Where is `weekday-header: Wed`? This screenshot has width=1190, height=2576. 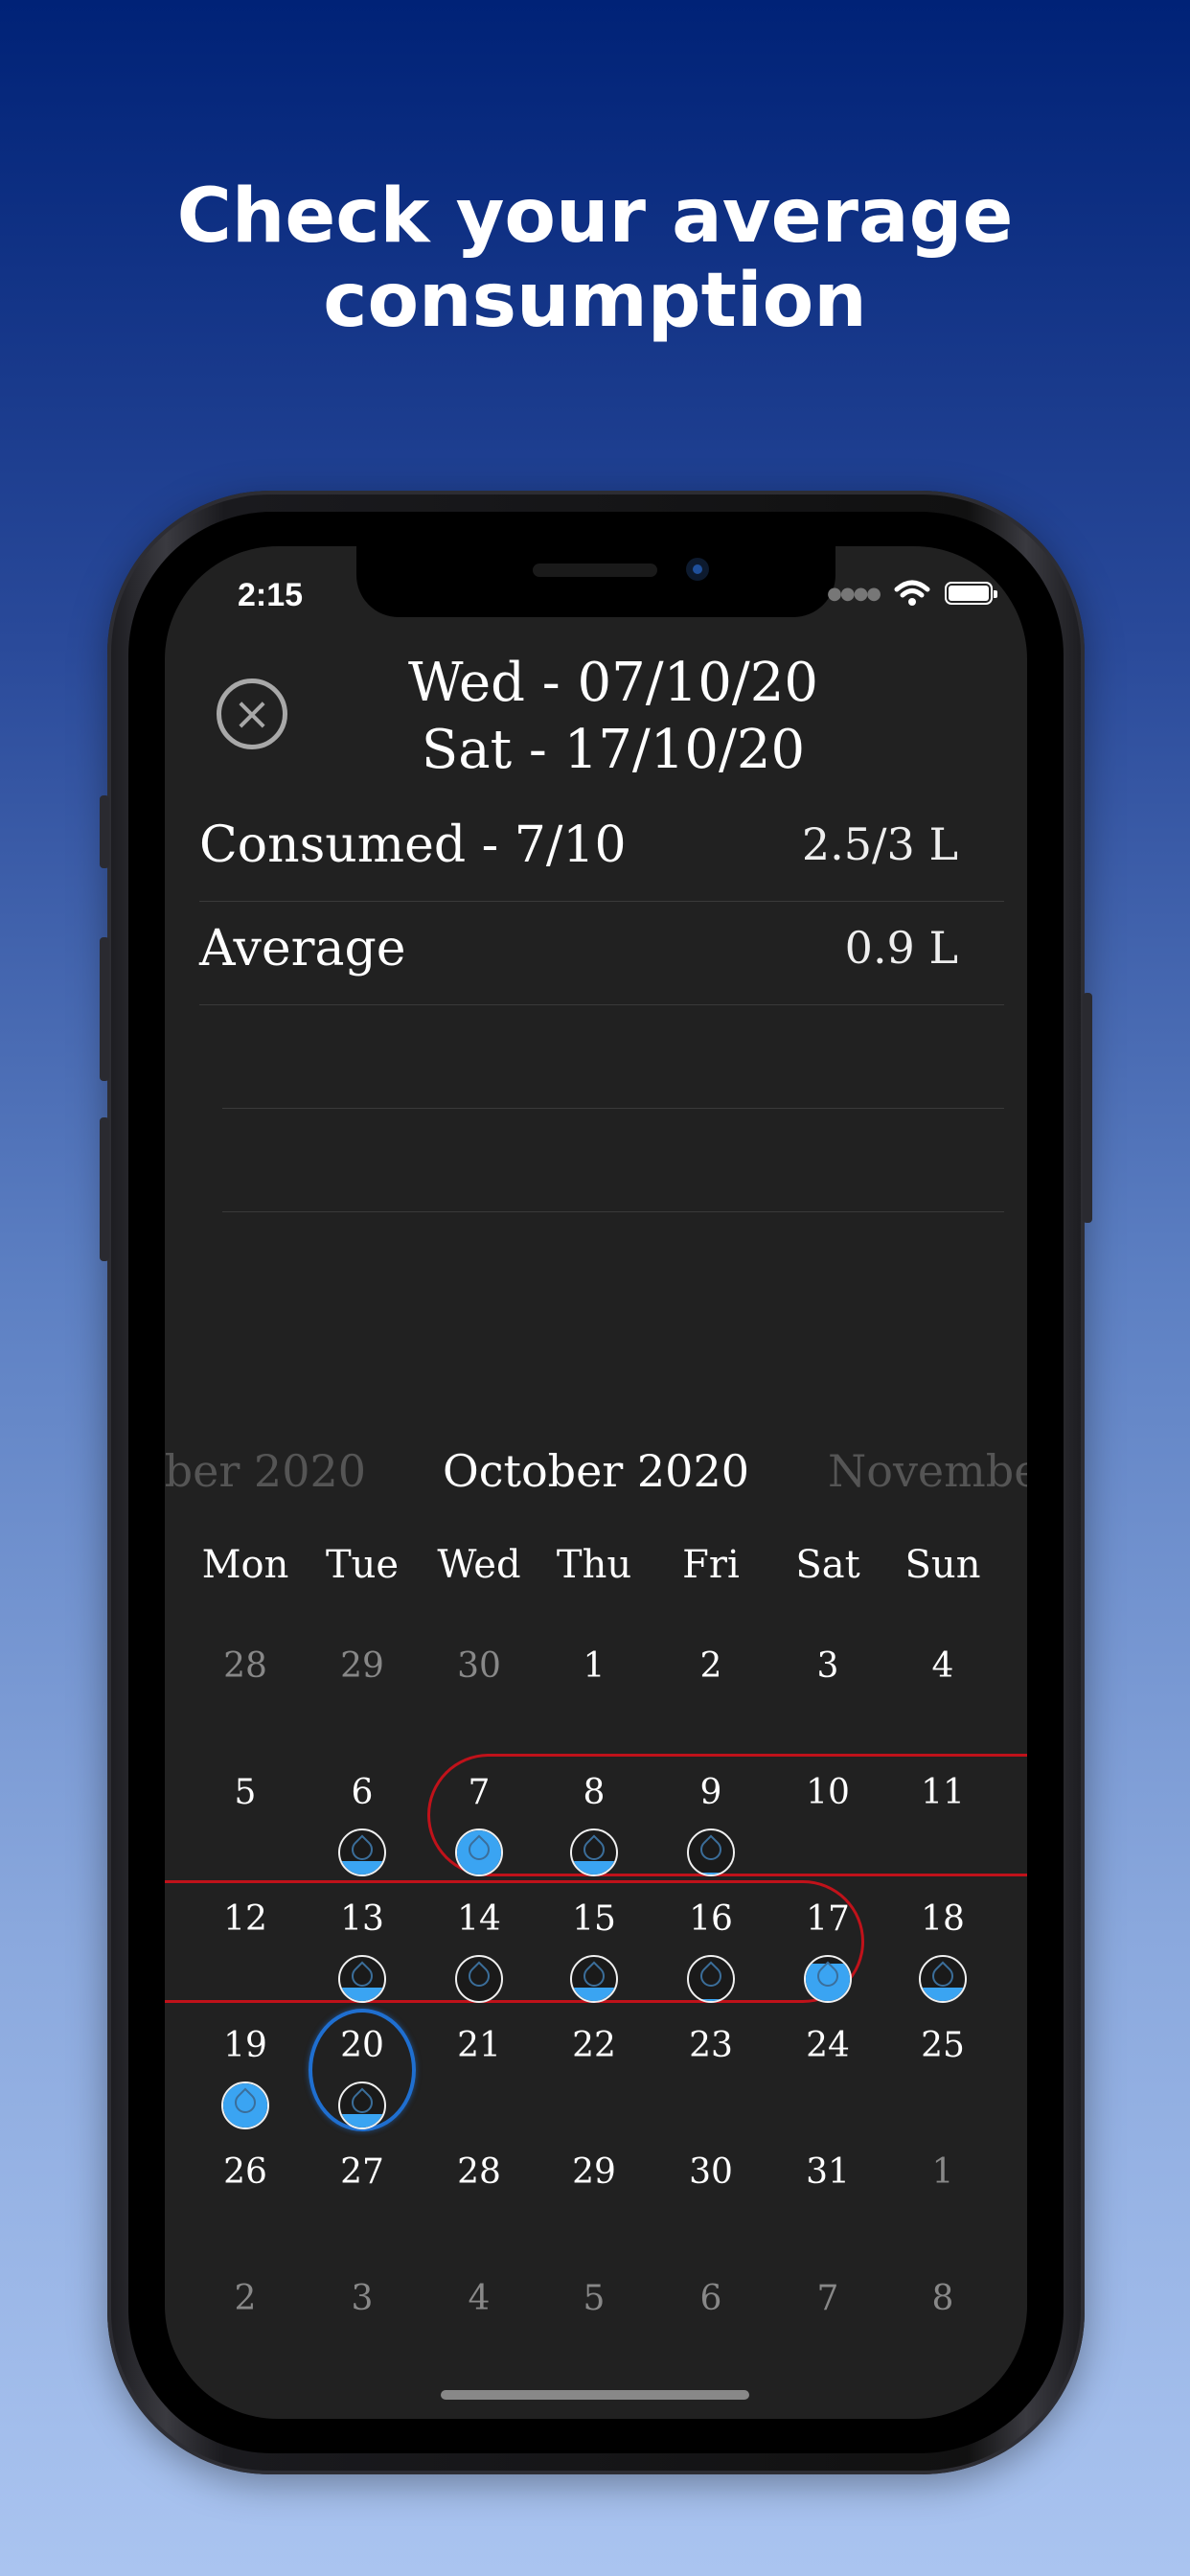 weekday-header: Wed is located at coordinates (479, 1565).